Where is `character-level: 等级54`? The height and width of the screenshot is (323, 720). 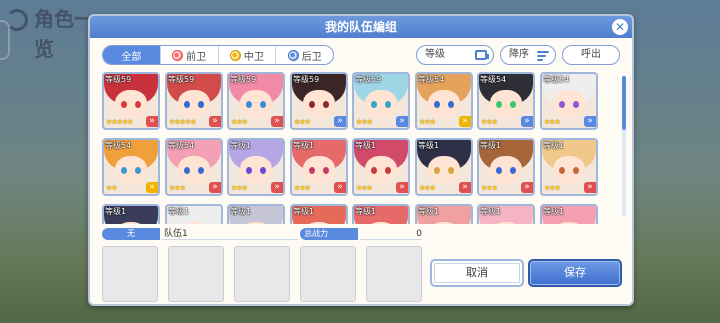
character-level: 等级54 is located at coordinates (118, 145).